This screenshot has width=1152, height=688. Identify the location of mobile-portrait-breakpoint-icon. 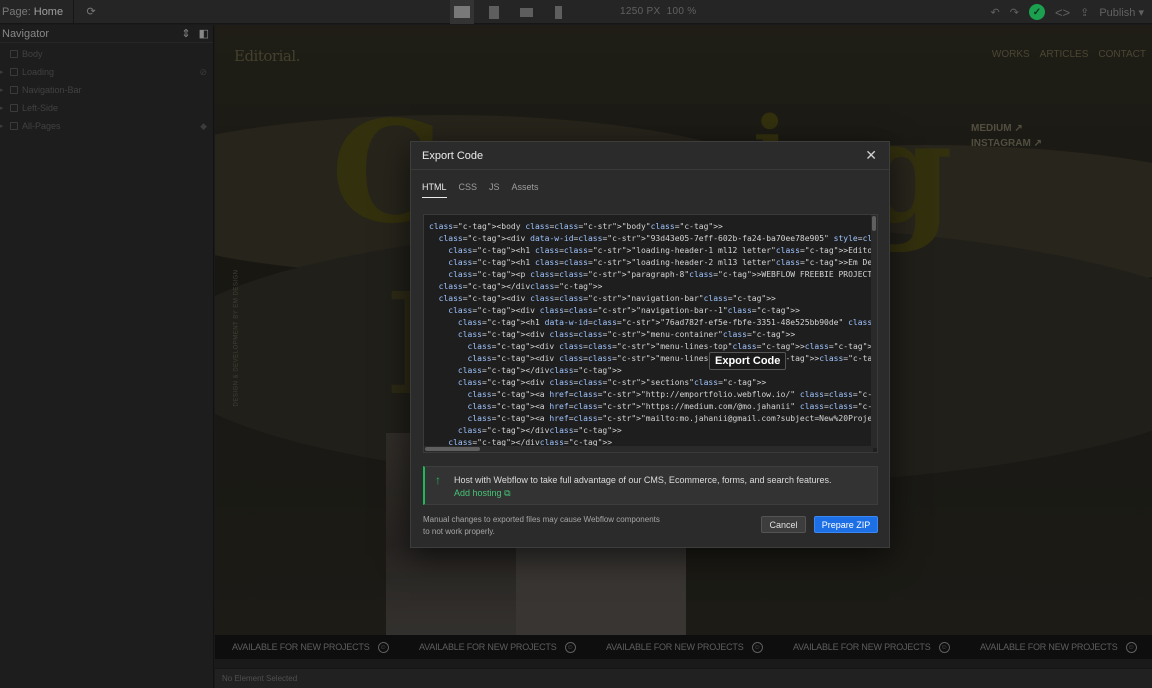
(558, 12).